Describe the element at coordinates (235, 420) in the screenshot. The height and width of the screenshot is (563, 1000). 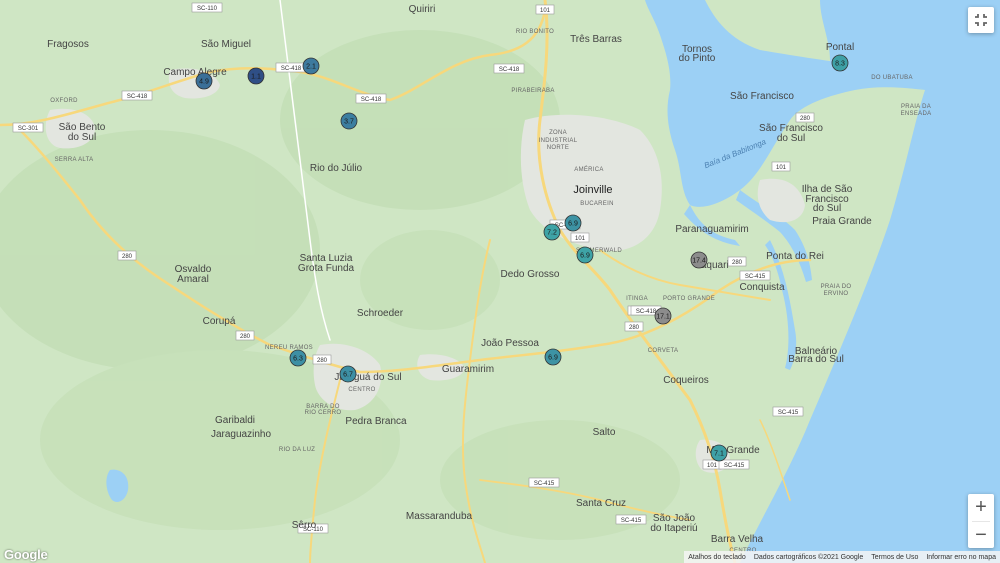
I see `place-label: Garibaldi` at that location.